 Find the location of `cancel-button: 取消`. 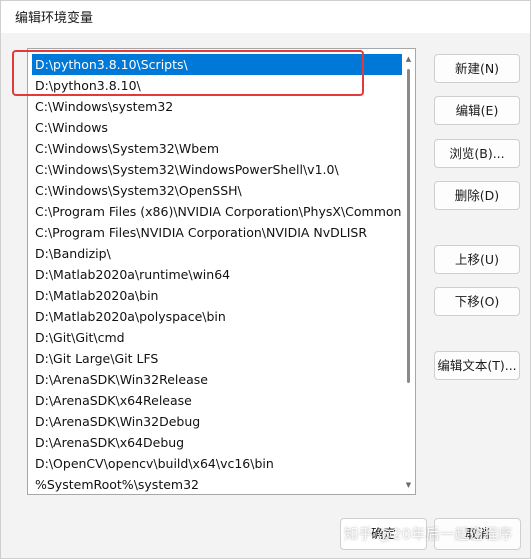

cancel-button: 取消 is located at coordinates (477, 534).